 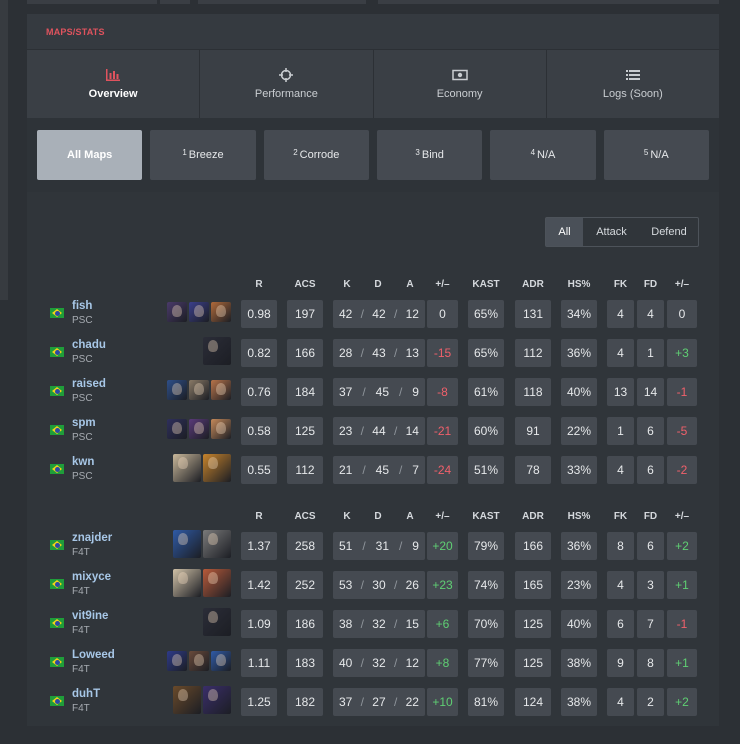 I want to click on stat-kast: 70%, so click(x=486, y=624).